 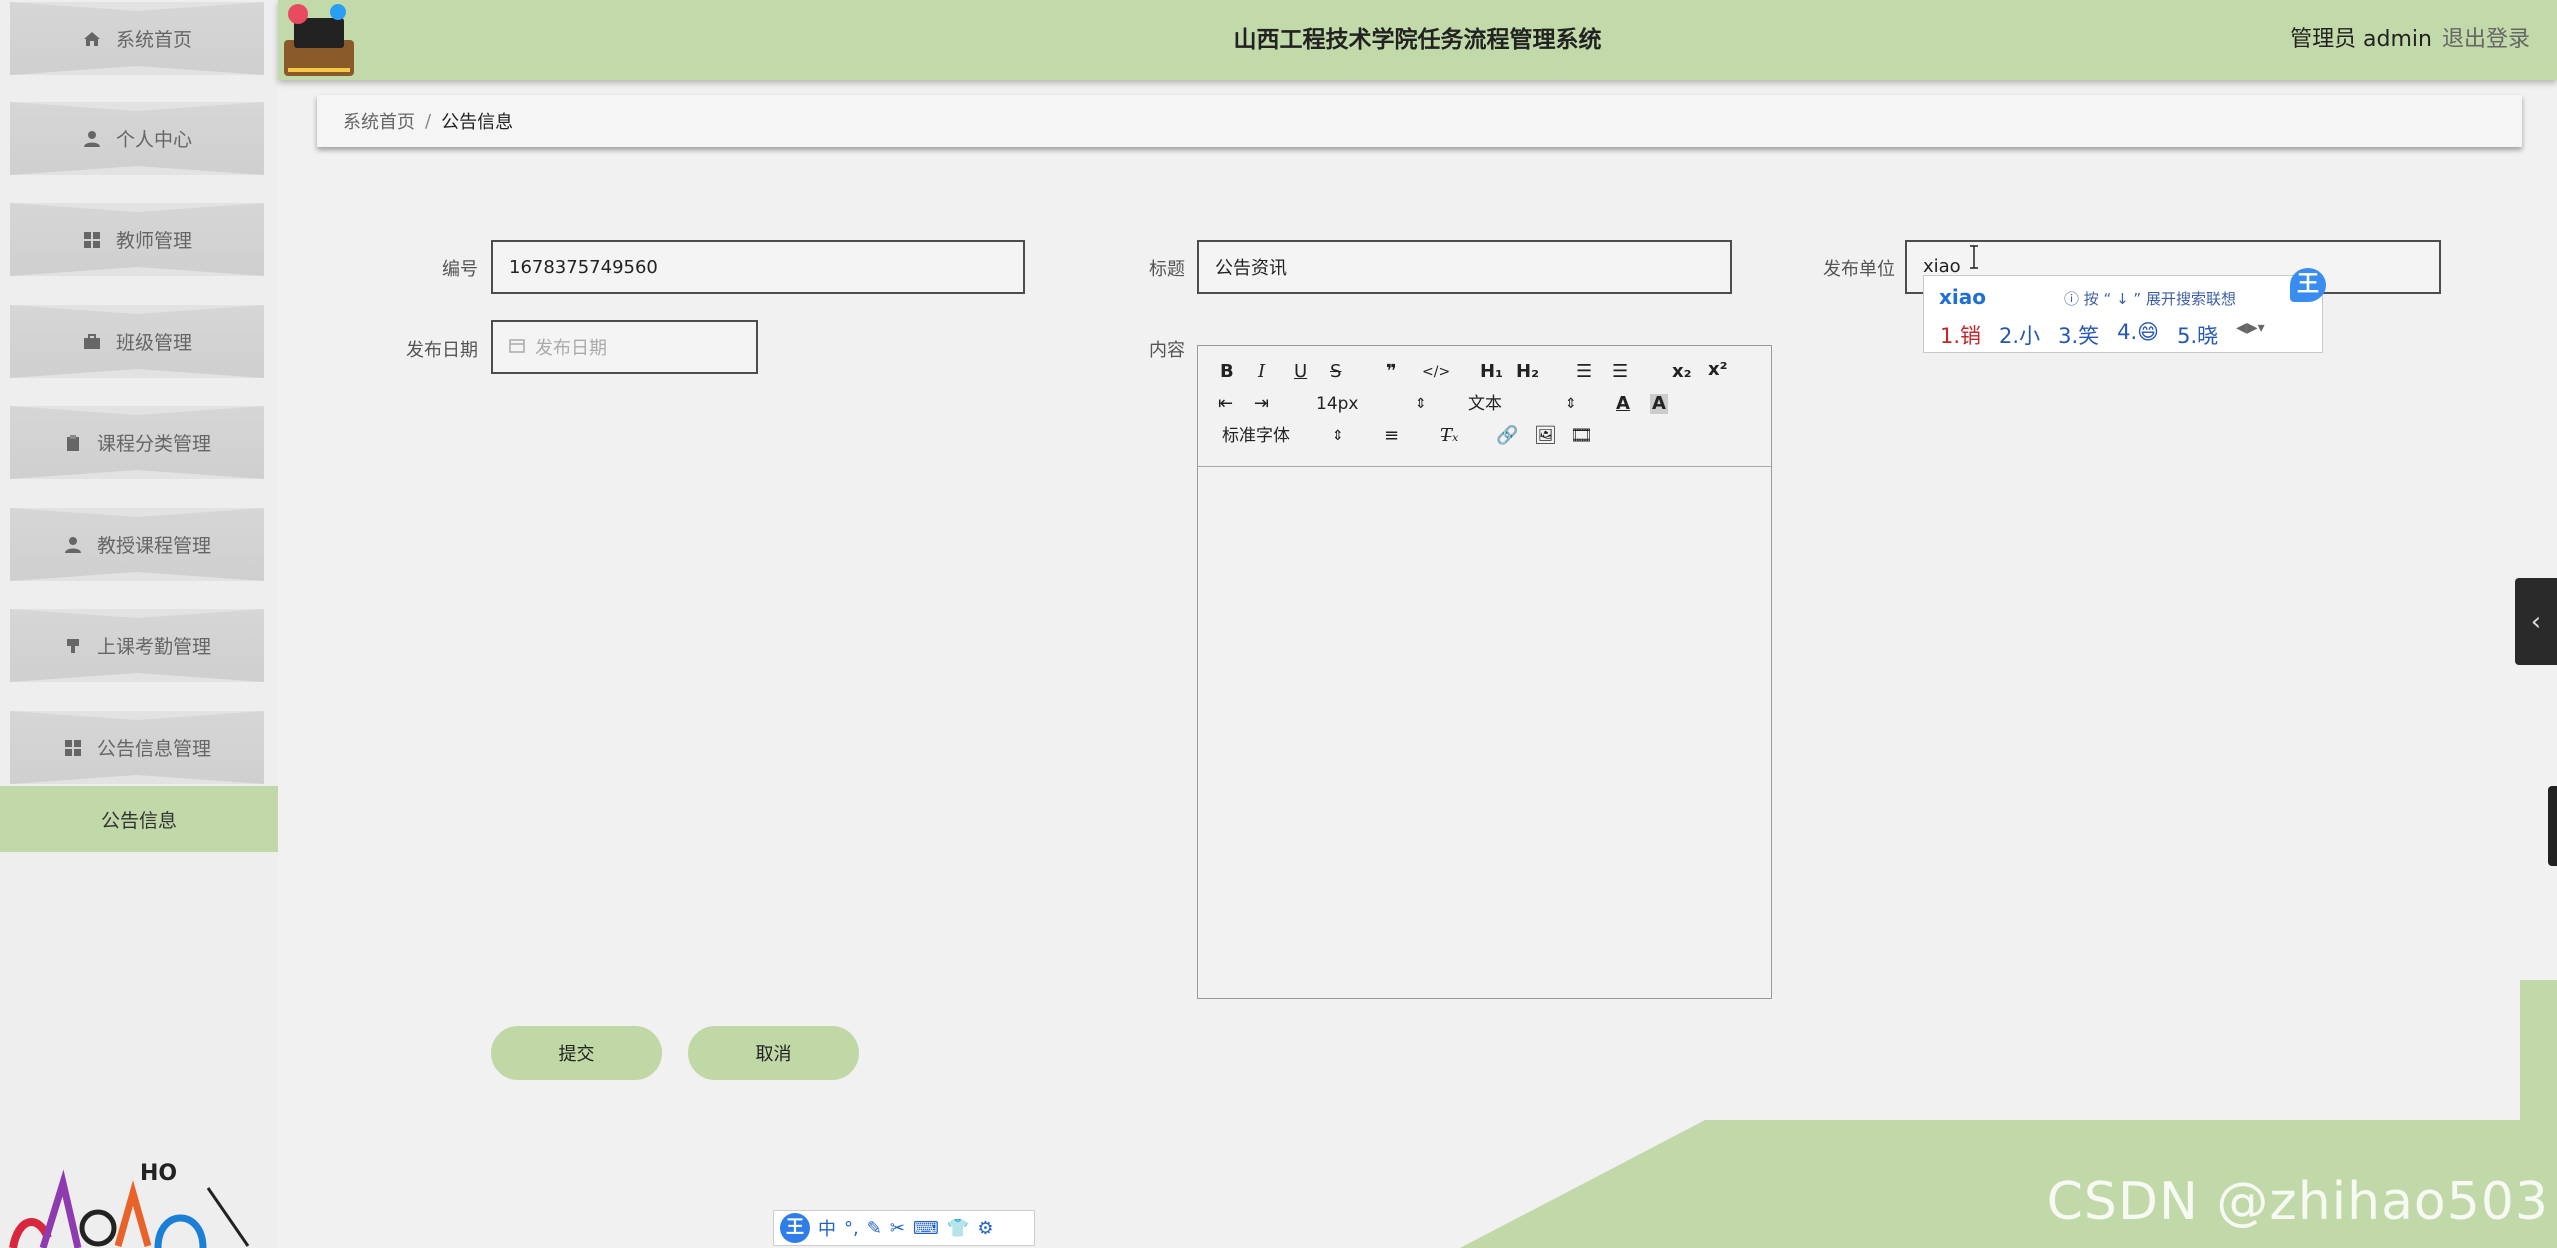 I want to click on publisher-label: 发布单位, so click(x=1859, y=269).